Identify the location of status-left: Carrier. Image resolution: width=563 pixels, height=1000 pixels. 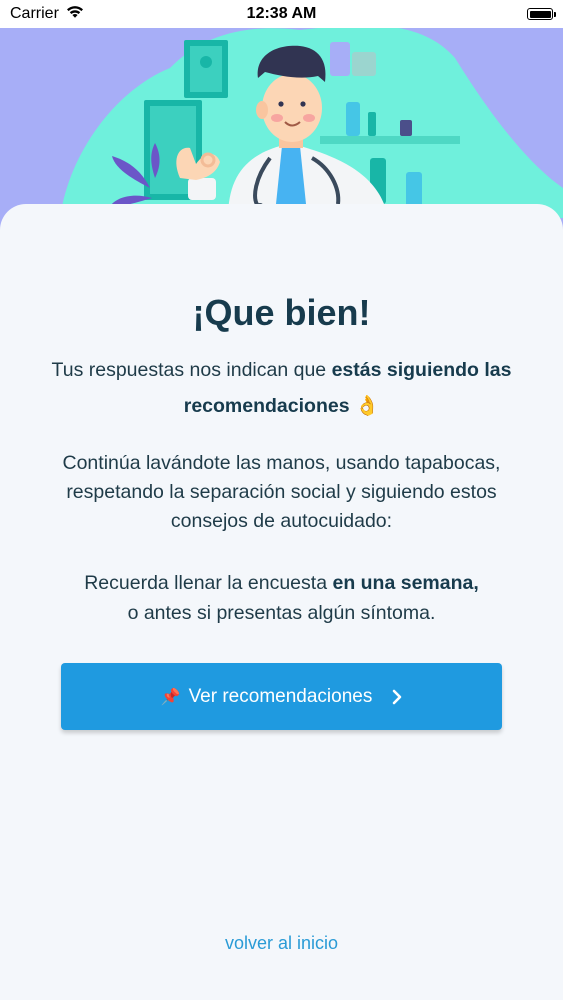
(47, 14).